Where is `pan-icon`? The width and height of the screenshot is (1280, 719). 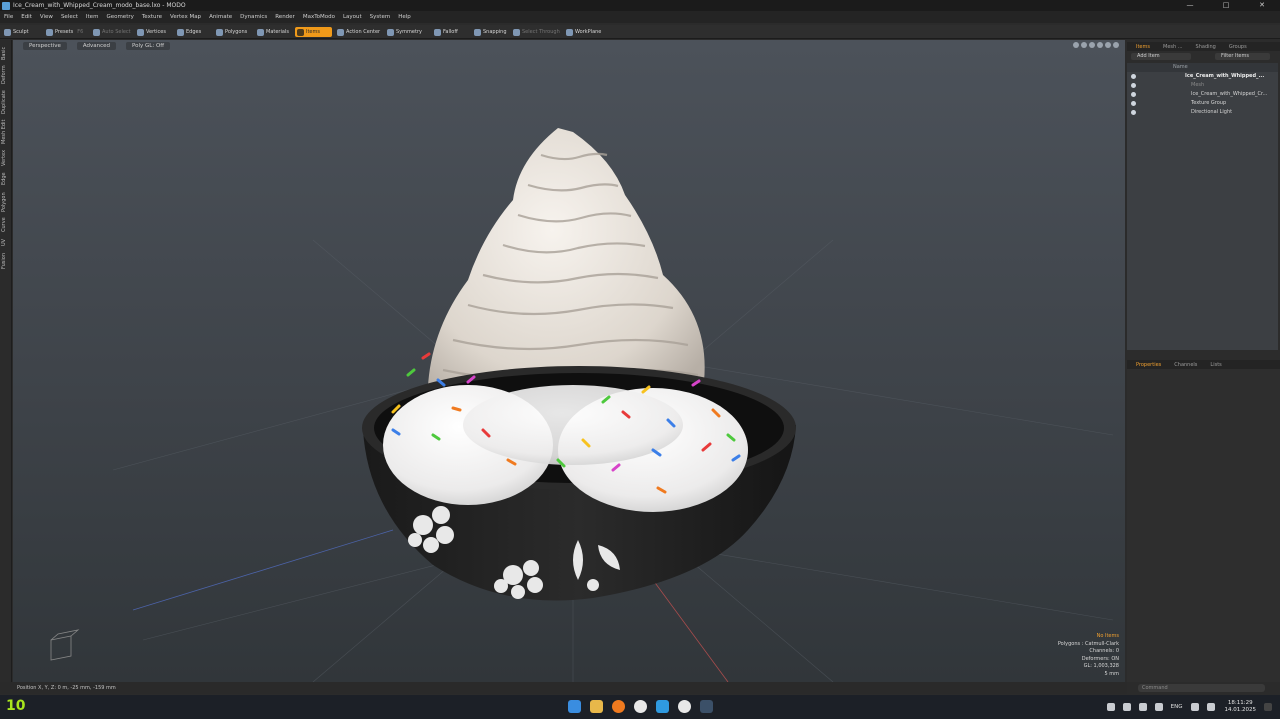
pan-icon is located at coordinates (1076, 45).